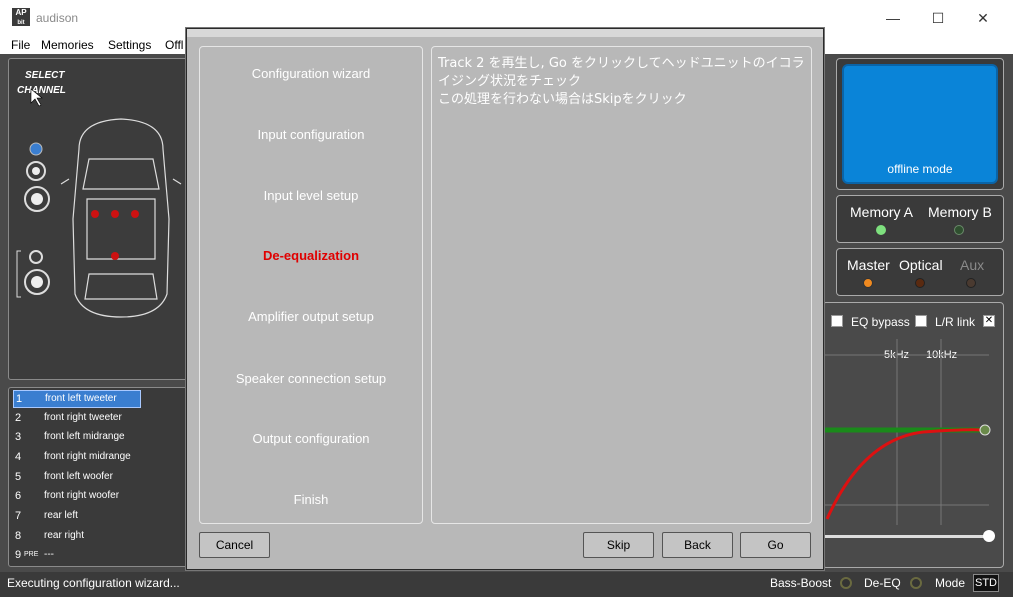 The width and height of the screenshot is (1013, 597). Describe the element at coordinates (311, 134) in the screenshot. I see `step-input-configuration: Input configuration` at that location.